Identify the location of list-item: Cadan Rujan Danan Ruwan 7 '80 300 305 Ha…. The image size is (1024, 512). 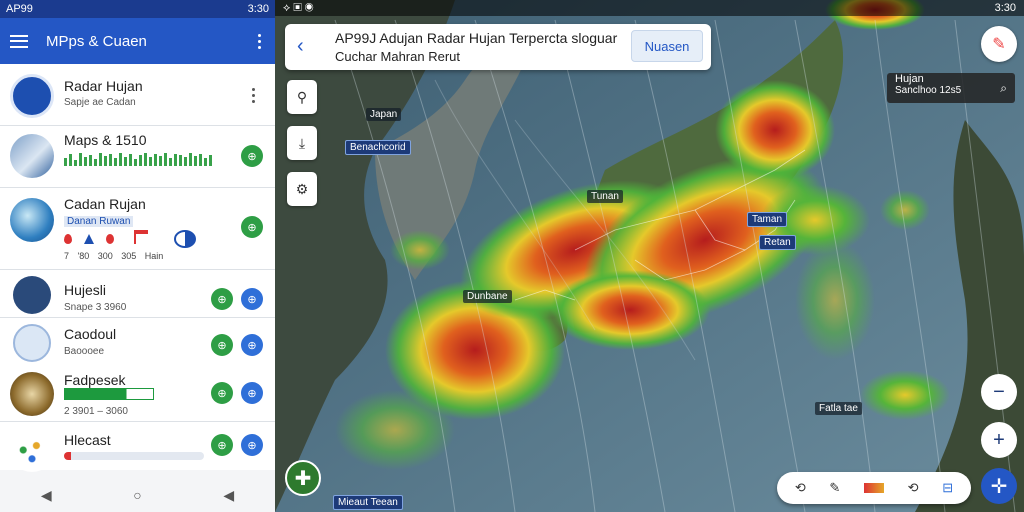
(137, 229).